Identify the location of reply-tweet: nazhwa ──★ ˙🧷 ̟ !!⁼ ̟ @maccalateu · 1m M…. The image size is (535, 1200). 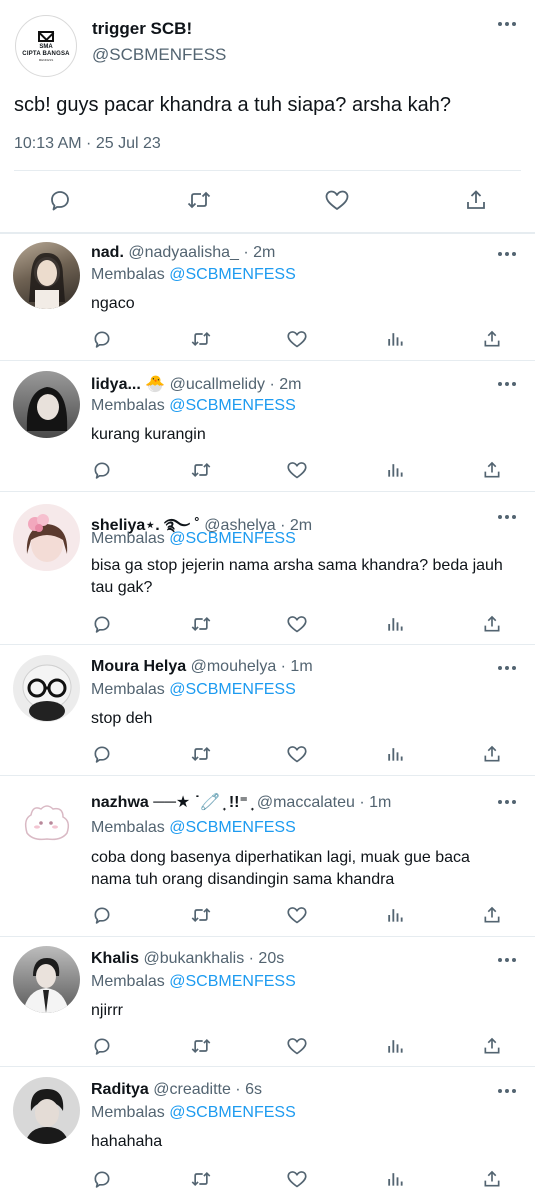
(267, 856).